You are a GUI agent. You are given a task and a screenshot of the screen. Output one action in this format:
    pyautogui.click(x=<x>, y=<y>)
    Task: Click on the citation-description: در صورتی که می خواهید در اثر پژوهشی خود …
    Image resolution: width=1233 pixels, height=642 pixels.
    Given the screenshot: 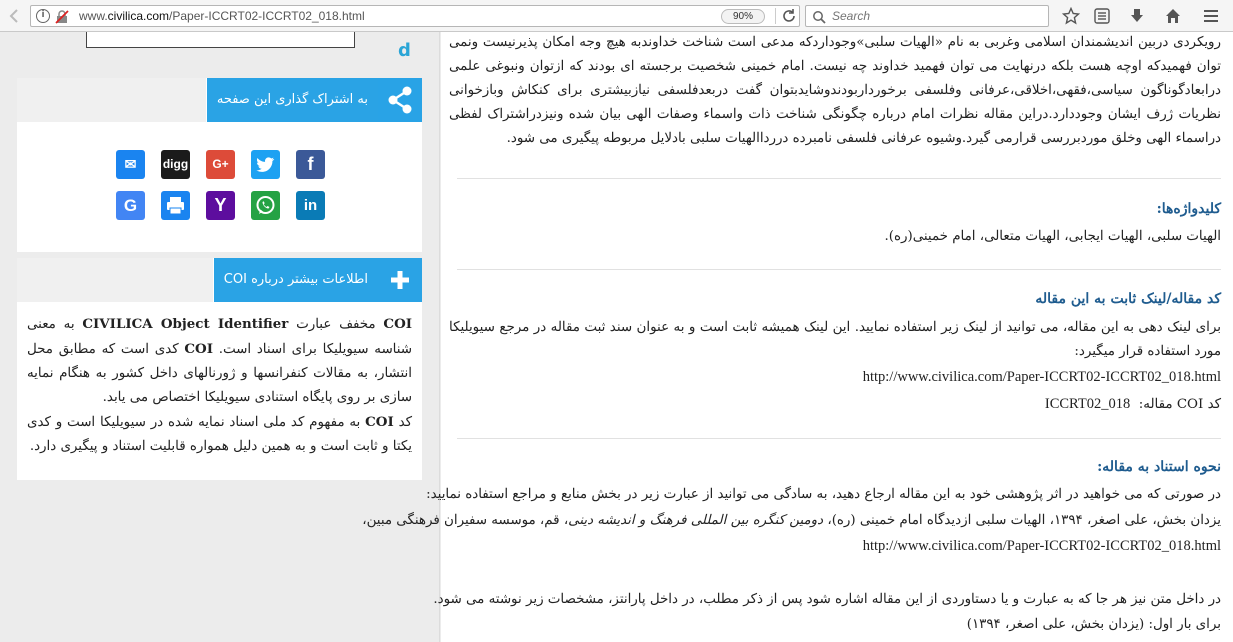 What is the action you would take?
    pyautogui.click(x=823, y=494)
    